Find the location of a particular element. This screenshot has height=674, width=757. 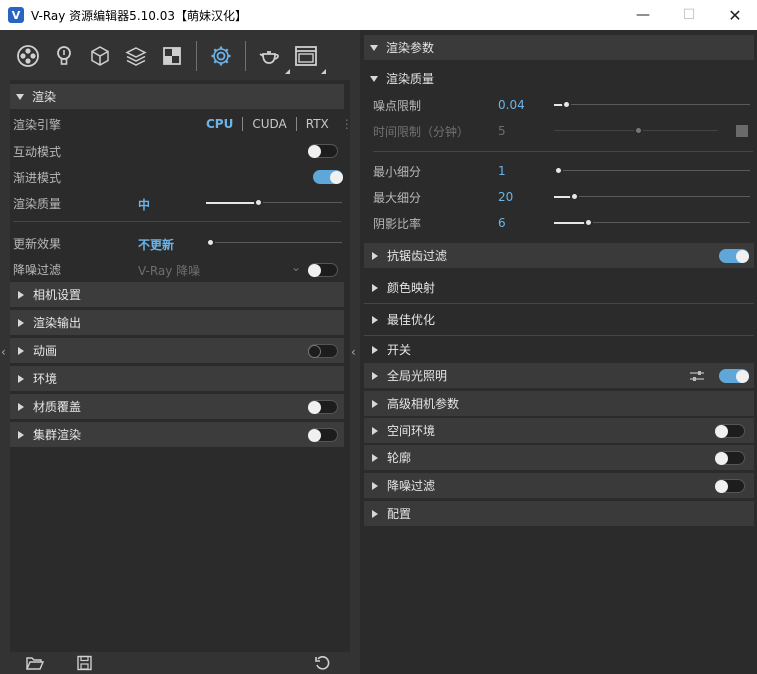

section-volumetric-env-header: 空间环境 is located at coordinates (559, 430).